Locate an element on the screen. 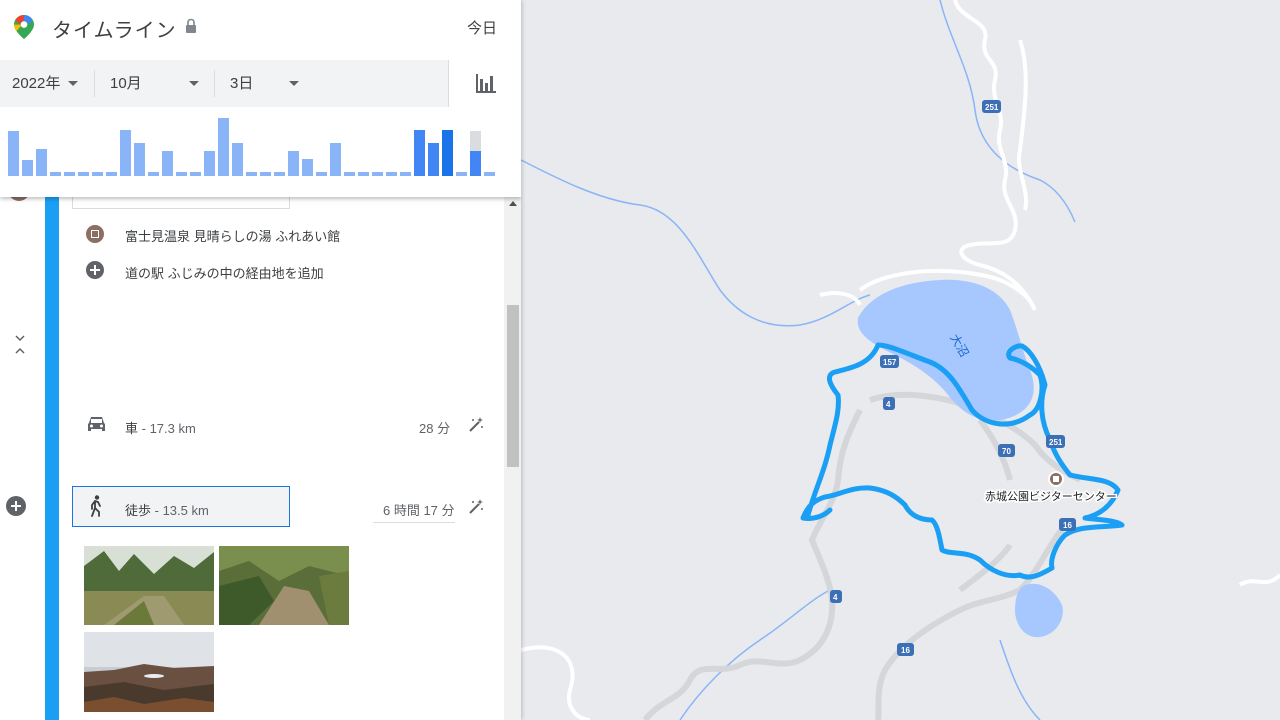 The height and width of the screenshot is (720, 1280). svg-text: 157 is located at coordinates (890, 362).